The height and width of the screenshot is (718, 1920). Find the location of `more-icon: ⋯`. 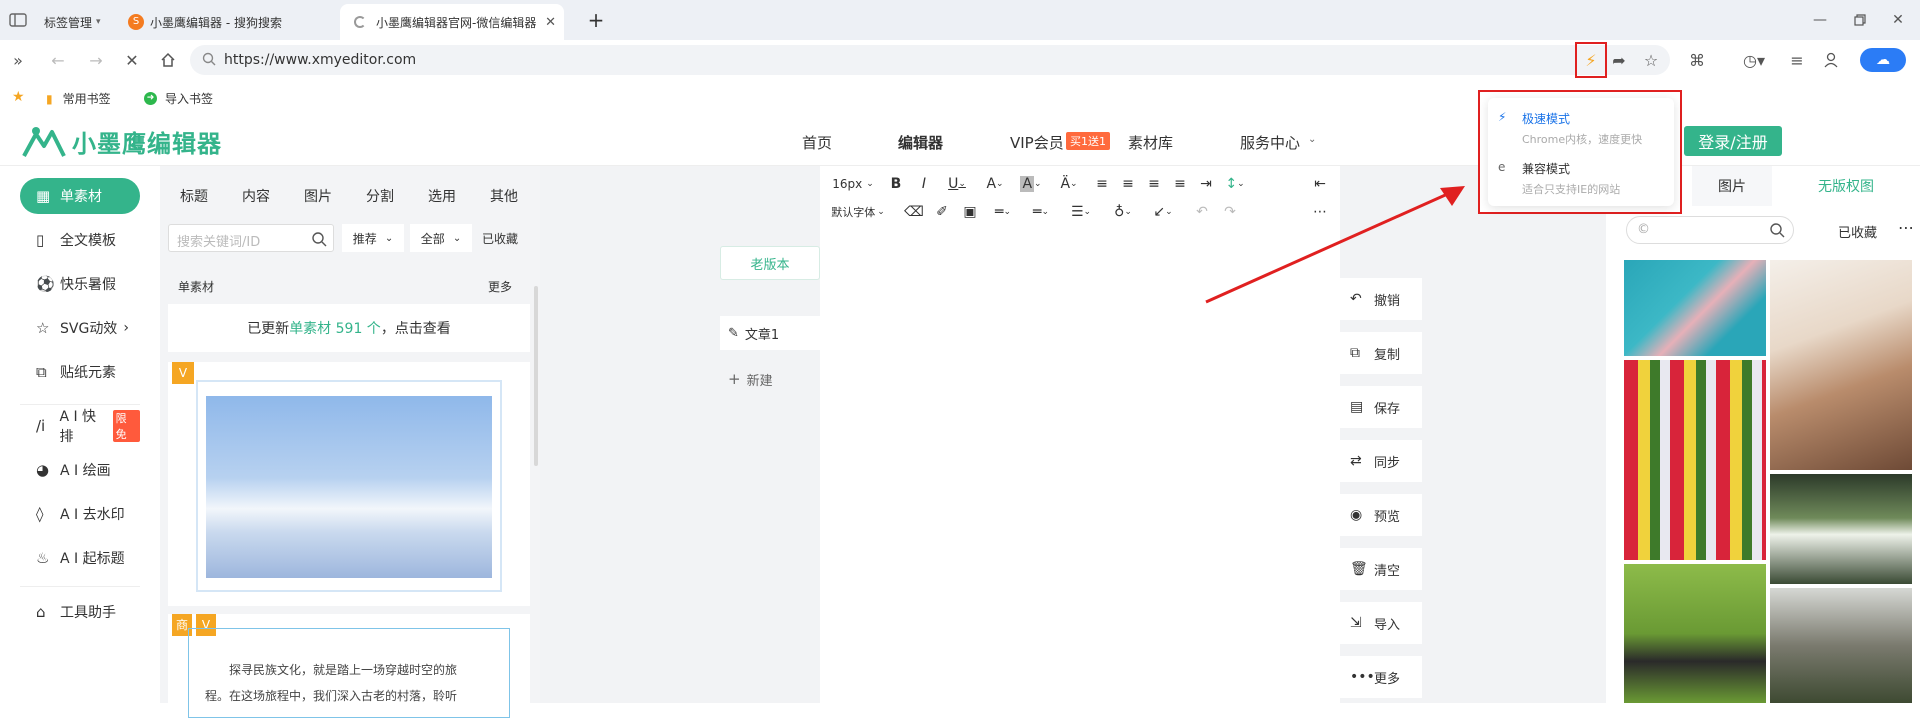

more-icon: ⋯ is located at coordinates (1906, 227).